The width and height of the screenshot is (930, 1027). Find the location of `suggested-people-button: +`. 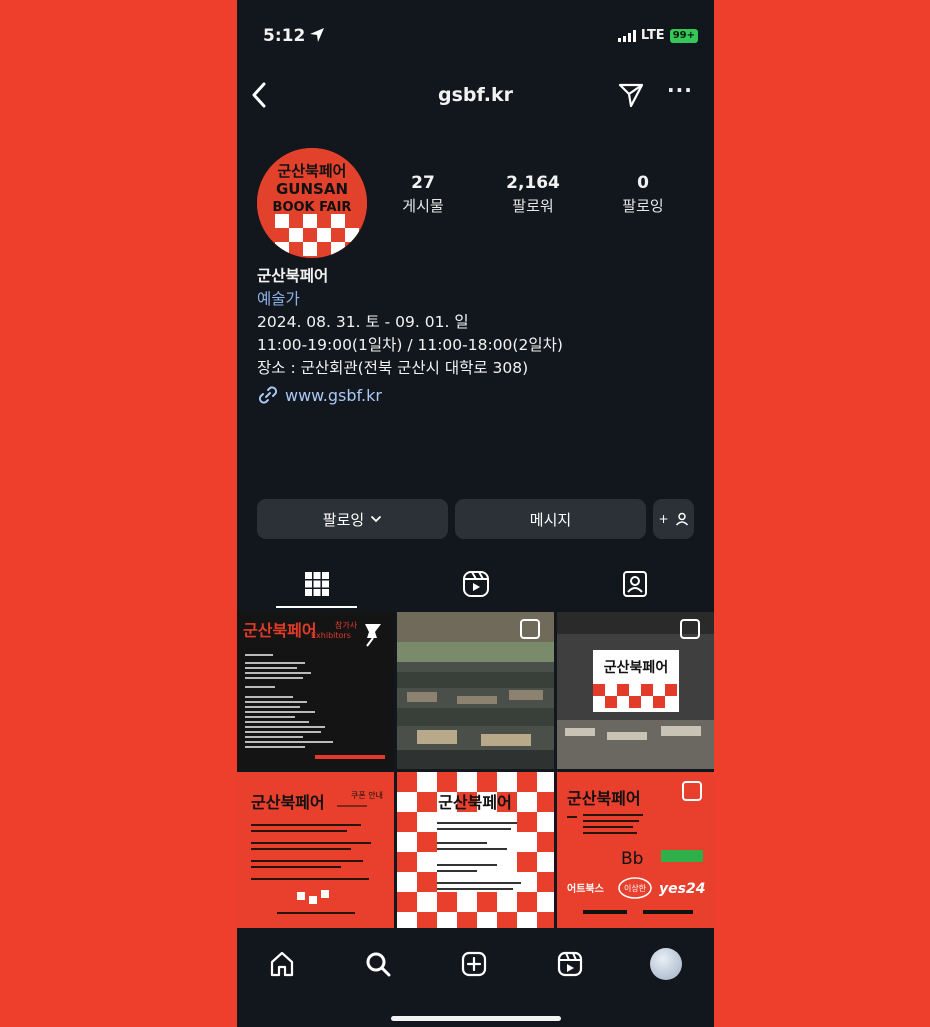

suggested-people-button: + is located at coordinates (673, 519).